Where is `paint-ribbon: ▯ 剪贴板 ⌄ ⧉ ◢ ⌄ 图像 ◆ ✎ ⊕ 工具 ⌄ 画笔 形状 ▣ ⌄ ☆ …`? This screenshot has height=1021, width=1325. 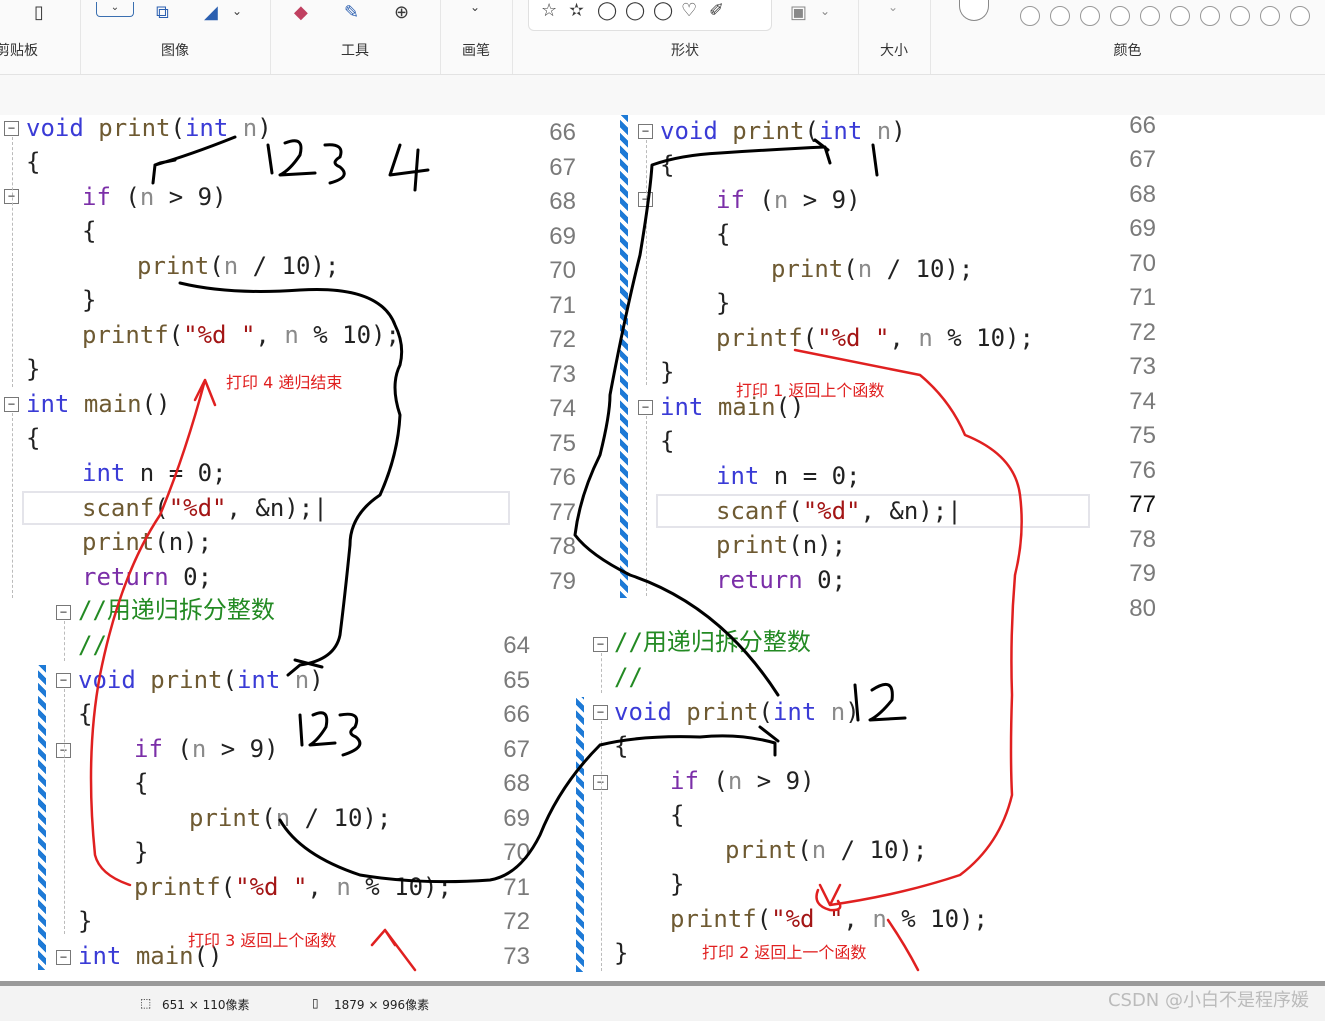
paint-ribbon: ▯ 剪贴板 ⌄ ⧉ ◢ ⌄ 图像 ◆ ✎ ⊕ 工具 ⌄ 画笔 形状 ▣ ⌄ ☆ … is located at coordinates (662, 37).